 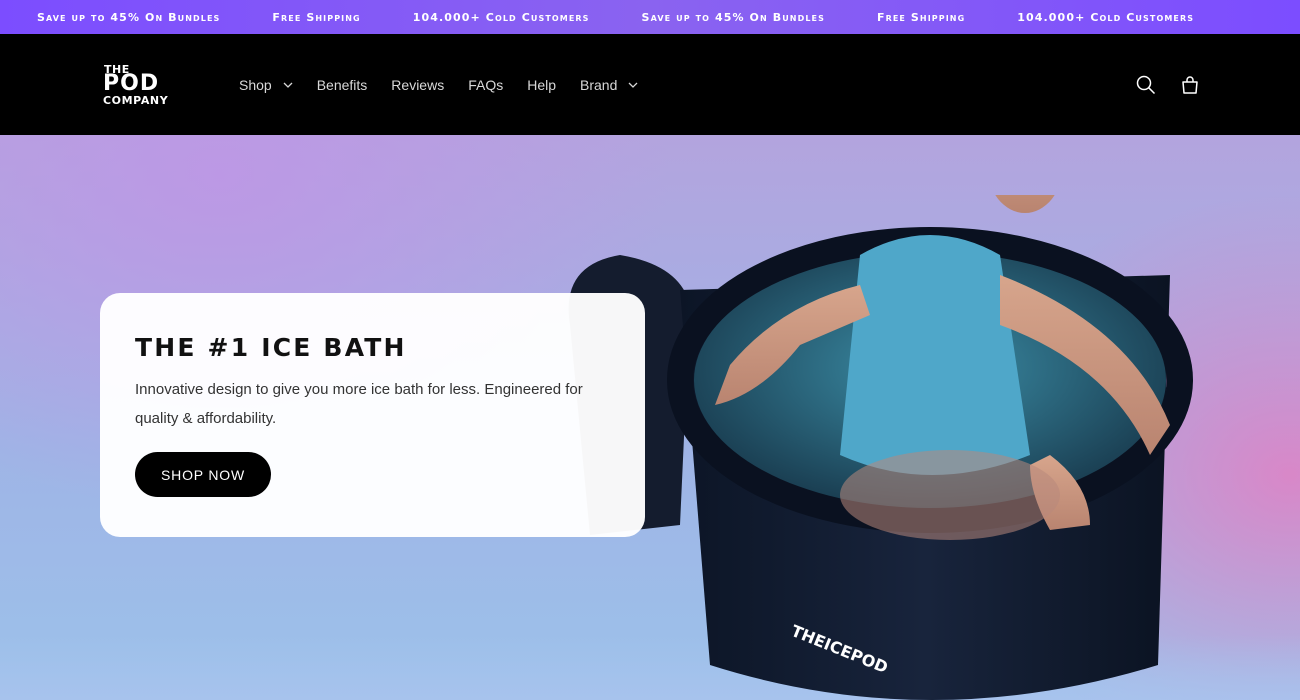 I want to click on nav-item-faqs: FAQs, so click(x=485, y=85).